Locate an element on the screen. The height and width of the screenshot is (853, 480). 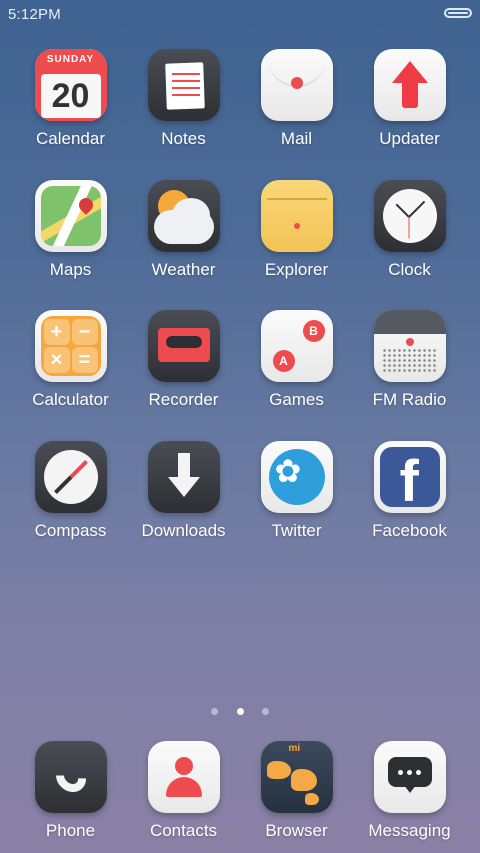
calendar-day: 20 is located at coordinates (70, 96).